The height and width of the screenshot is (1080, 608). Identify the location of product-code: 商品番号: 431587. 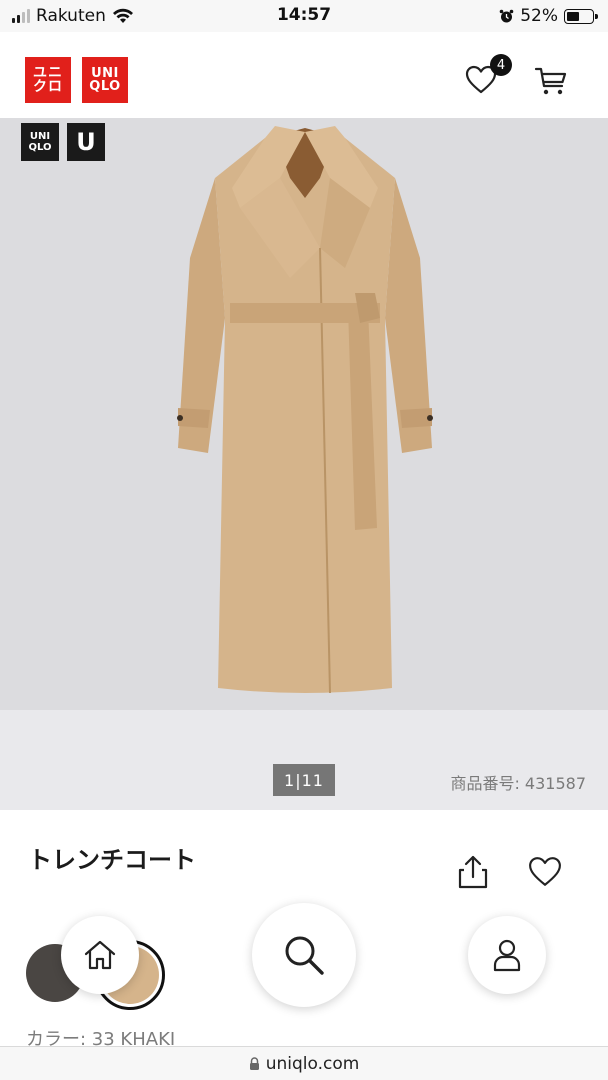
(518, 783).